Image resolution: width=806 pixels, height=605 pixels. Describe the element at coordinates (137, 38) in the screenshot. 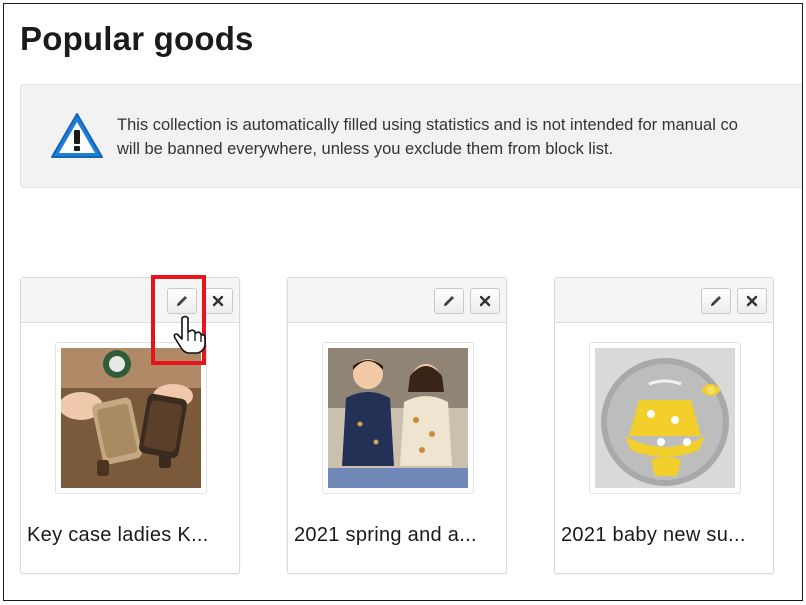

I see `page-title: Popular goods` at that location.